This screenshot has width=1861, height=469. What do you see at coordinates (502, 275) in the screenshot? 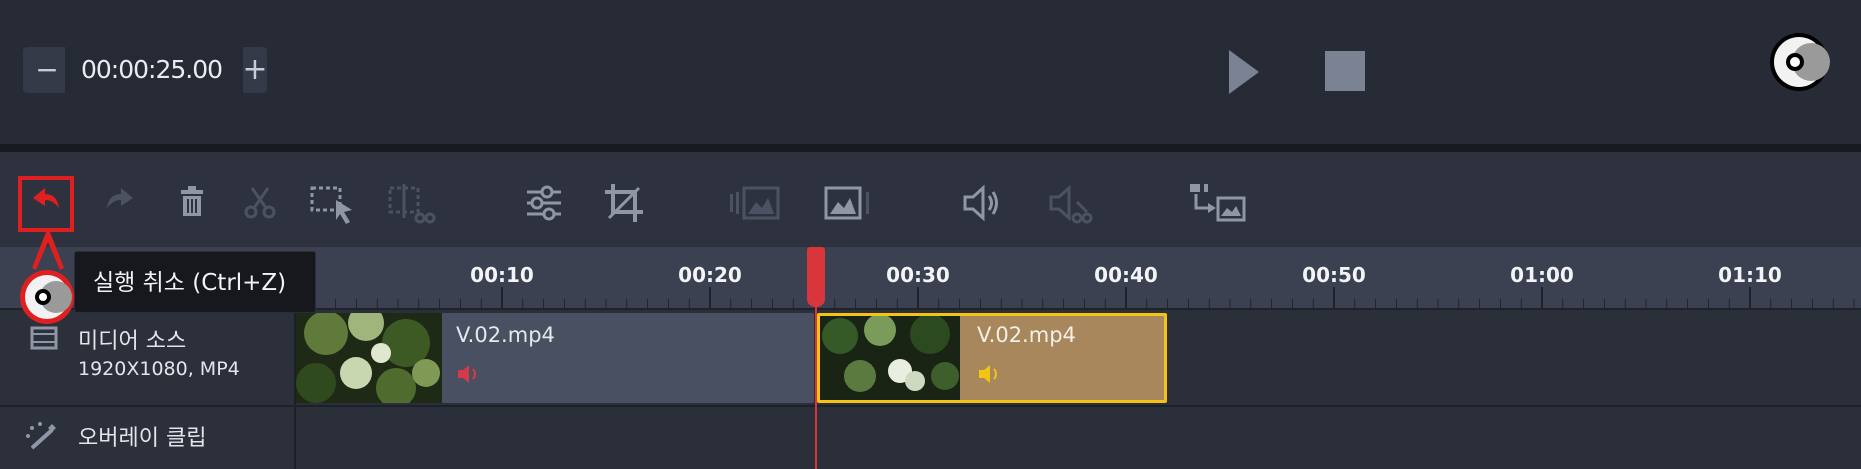
I see `ruler-tick-label: 00:10` at bounding box center [502, 275].